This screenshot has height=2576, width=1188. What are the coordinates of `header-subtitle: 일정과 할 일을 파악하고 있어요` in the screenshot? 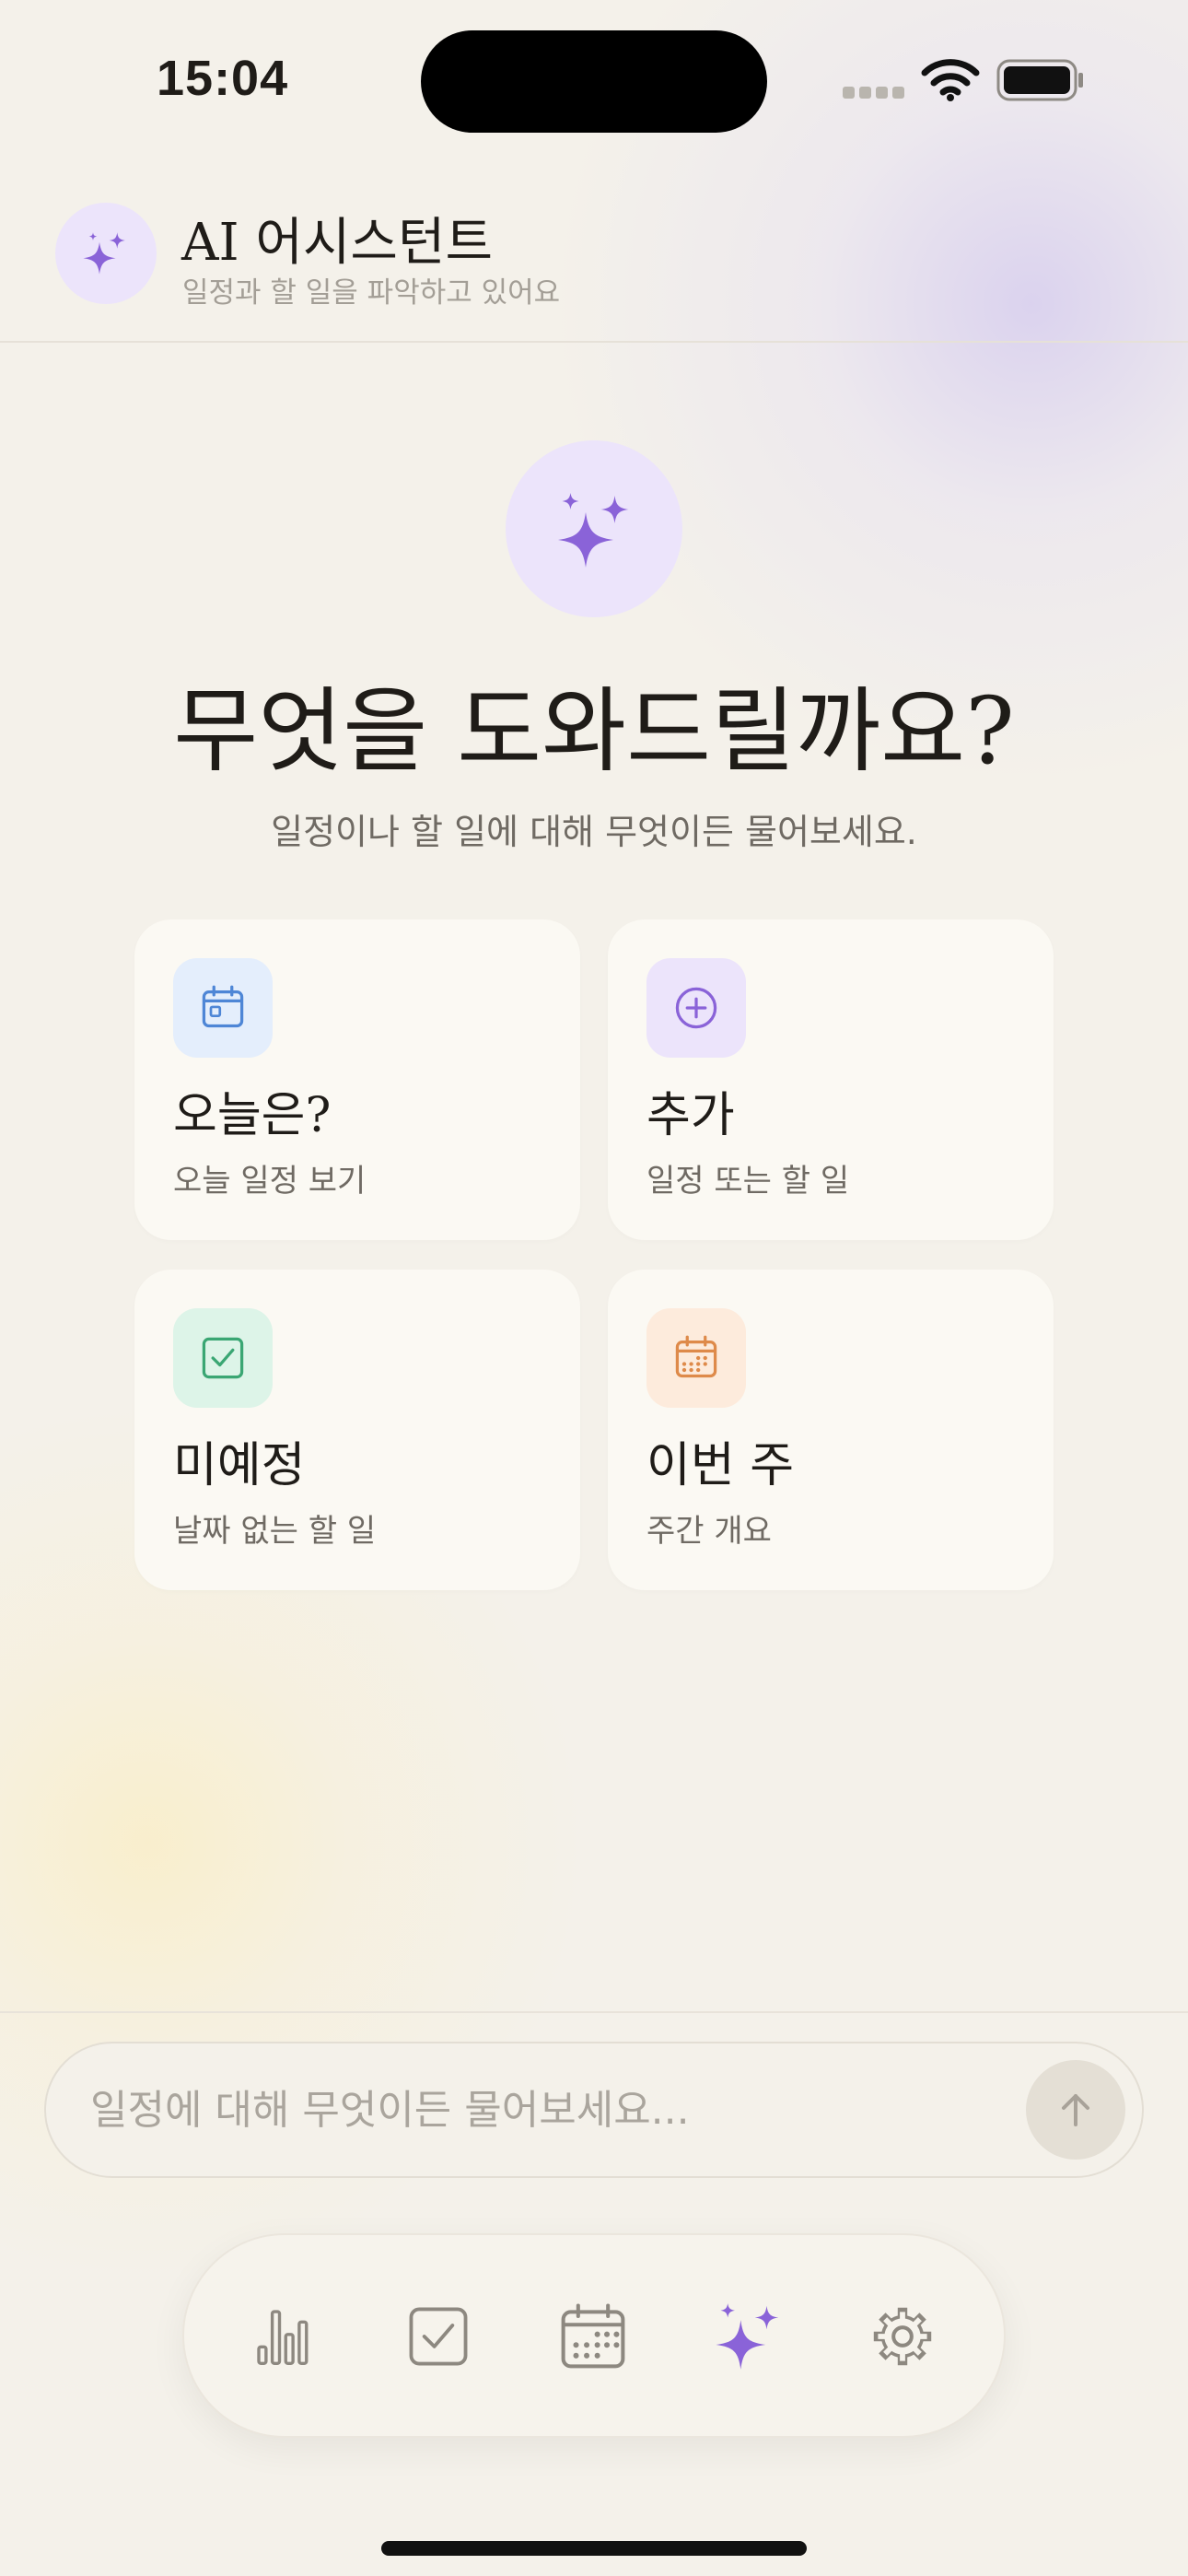 It's located at (371, 293).